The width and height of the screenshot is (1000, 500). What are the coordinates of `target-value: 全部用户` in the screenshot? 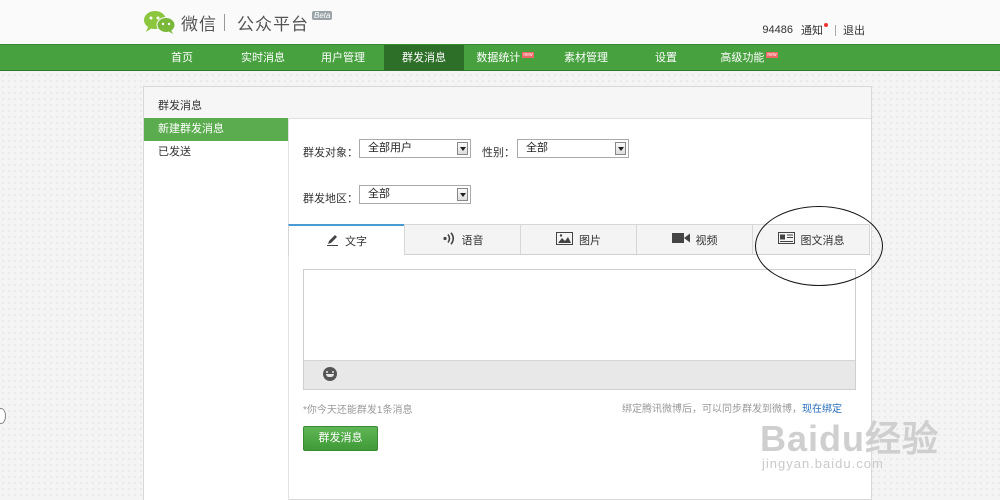 It's located at (390, 148).